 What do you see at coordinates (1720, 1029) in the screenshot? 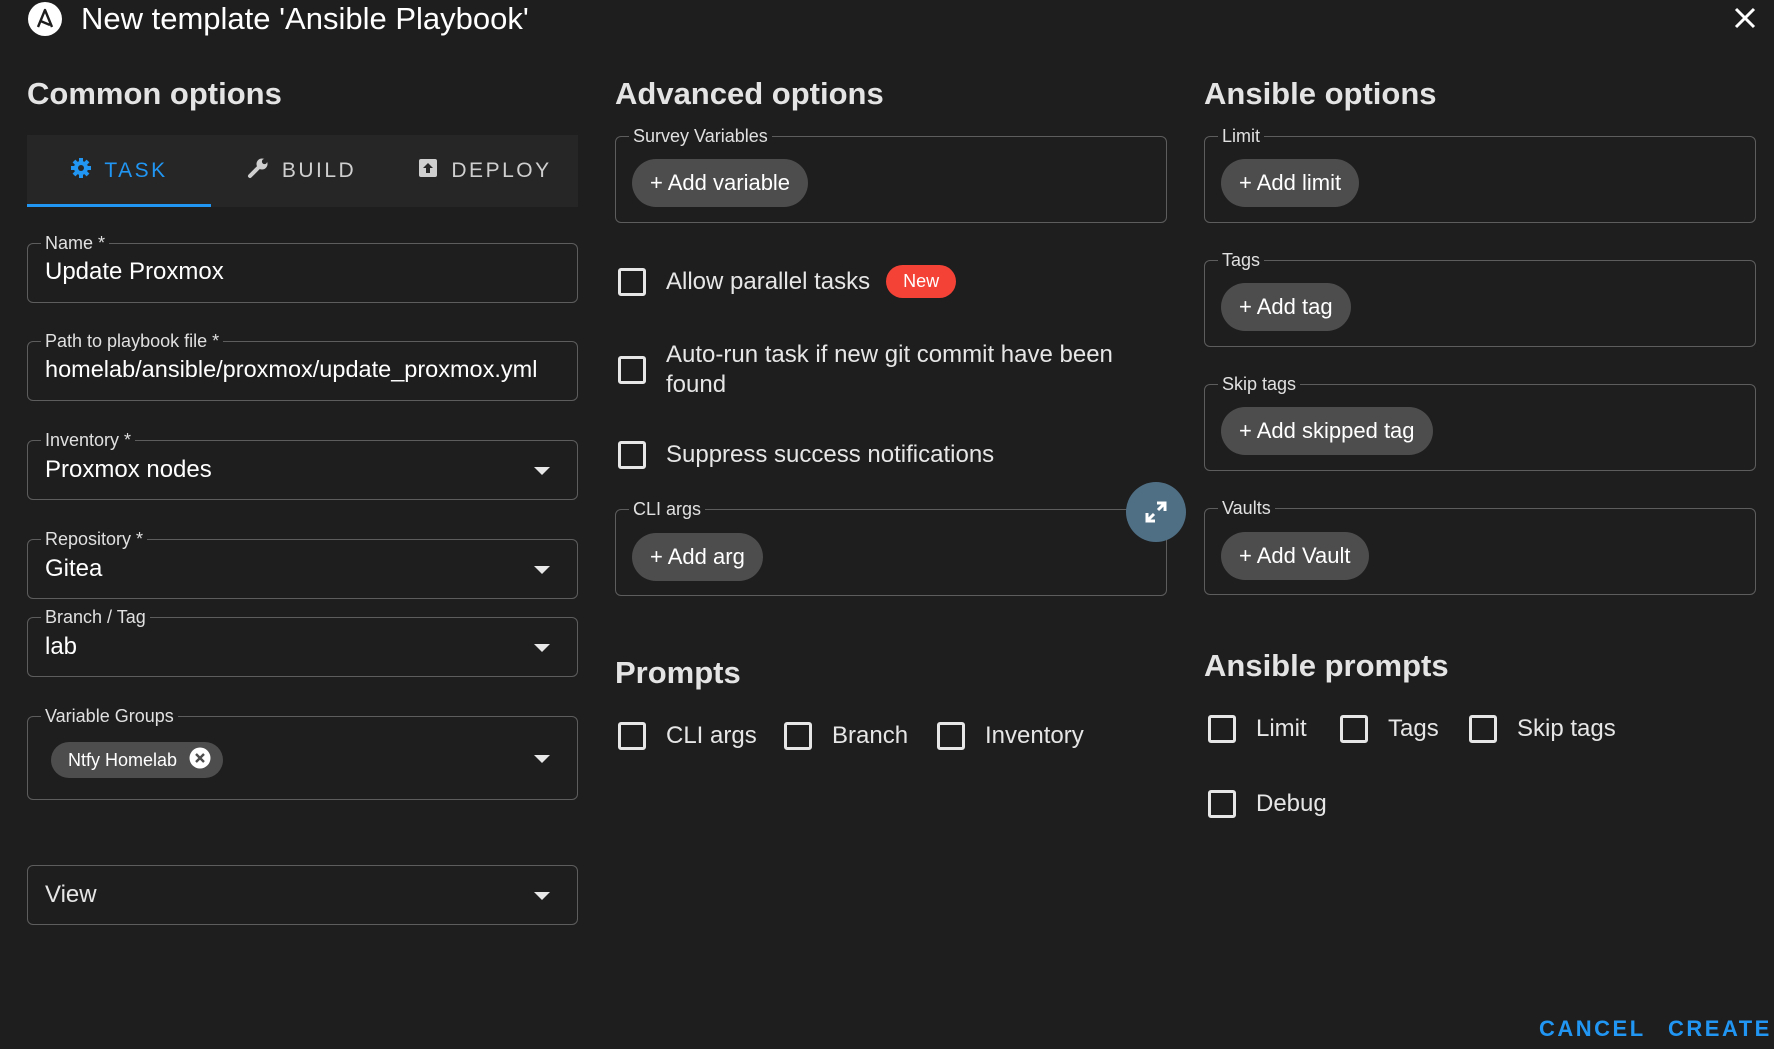
I see `create-button: CREATE` at bounding box center [1720, 1029].